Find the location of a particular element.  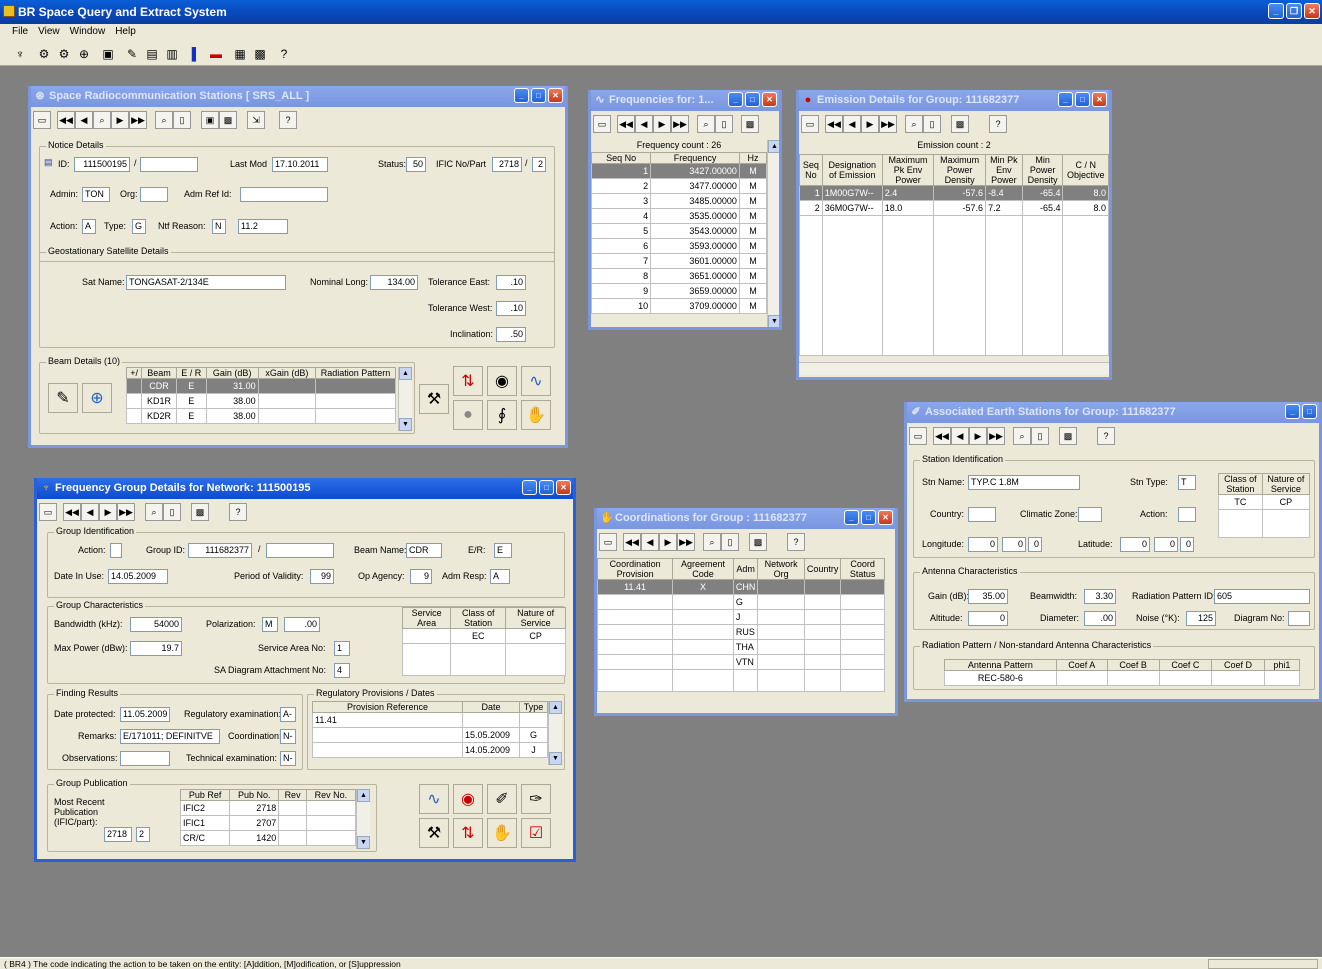

table-row: 11.41 X CHN is located at coordinates (741, 587).